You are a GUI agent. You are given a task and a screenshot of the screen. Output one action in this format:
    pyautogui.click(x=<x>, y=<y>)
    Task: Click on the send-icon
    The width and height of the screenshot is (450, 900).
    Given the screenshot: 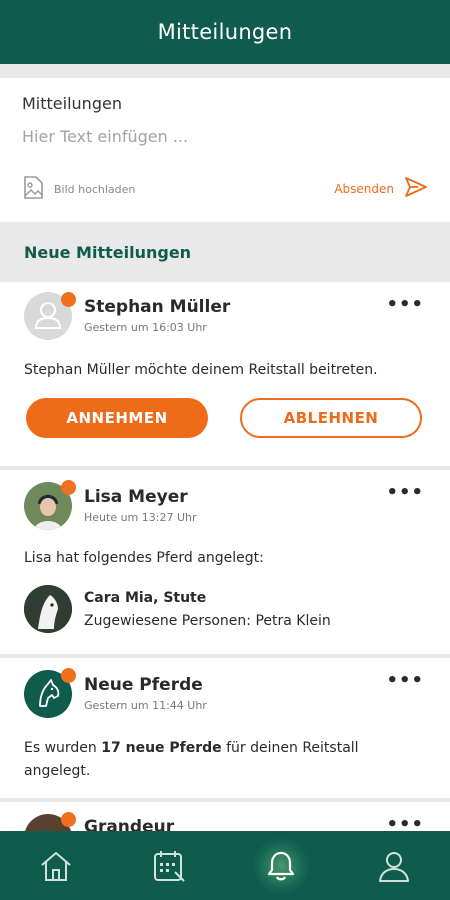 What is the action you would take?
    pyautogui.click(x=416, y=188)
    